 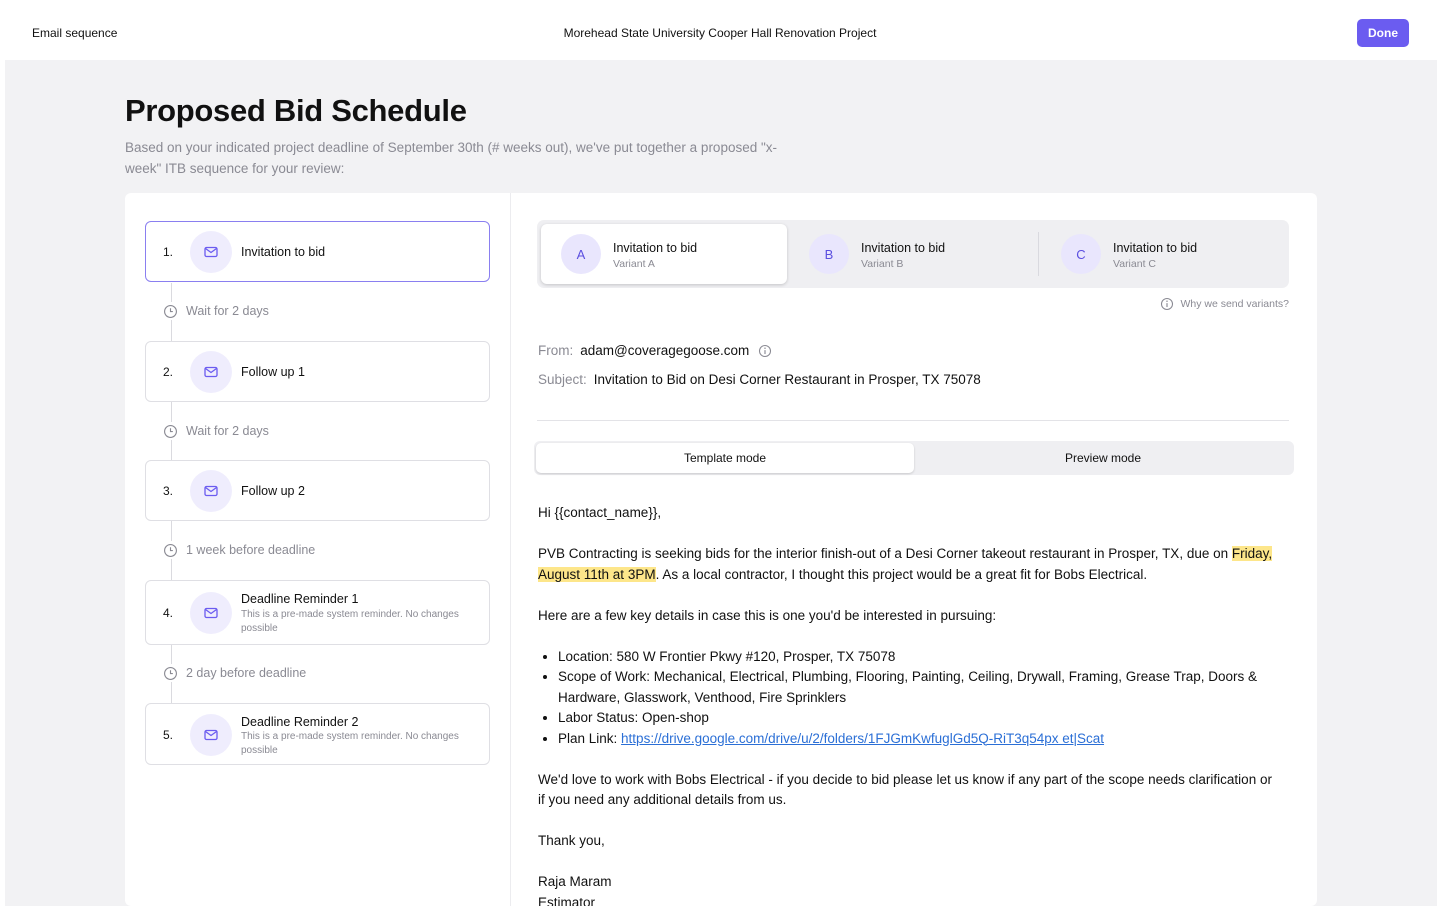 I want to click on wait-label: 2 day before deadline, so click(x=246, y=673).